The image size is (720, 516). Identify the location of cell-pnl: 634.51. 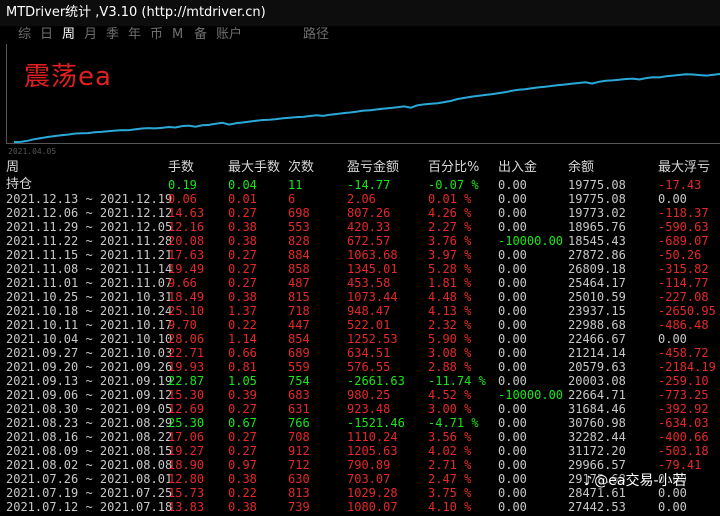
(369, 353).